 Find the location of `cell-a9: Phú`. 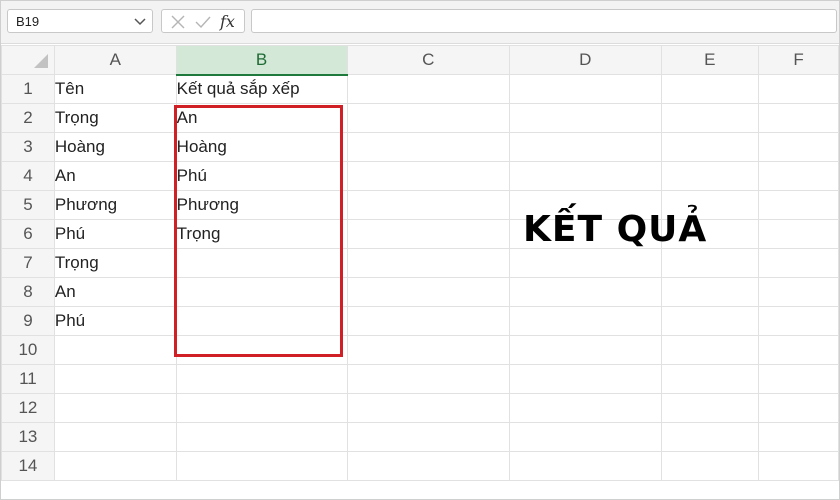

cell-a9: Phú is located at coordinates (115, 321).